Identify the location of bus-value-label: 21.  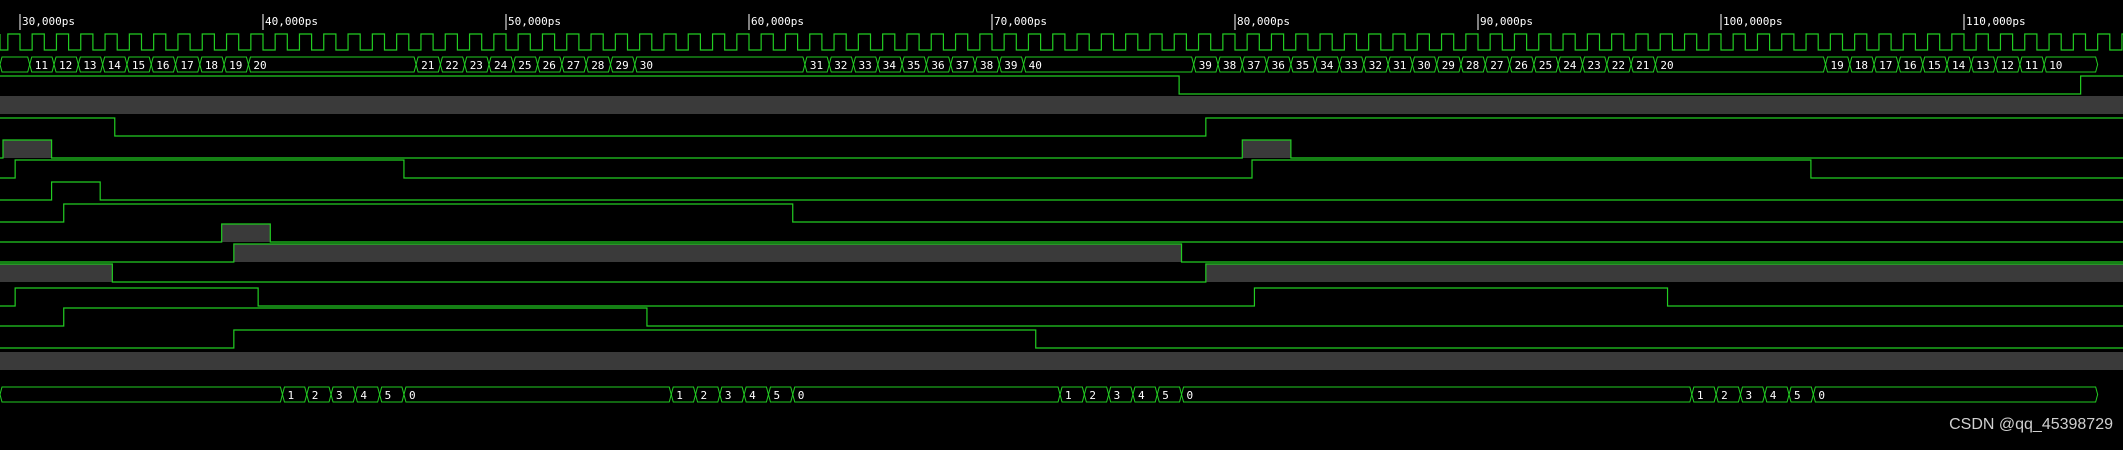
(427, 65).